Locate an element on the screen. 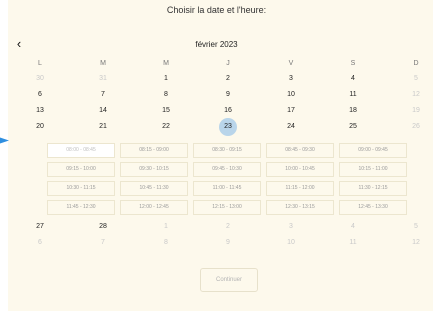 Image resolution: width=433 pixels, height=311 pixels. continue-button: Continuer is located at coordinates (229, 280).